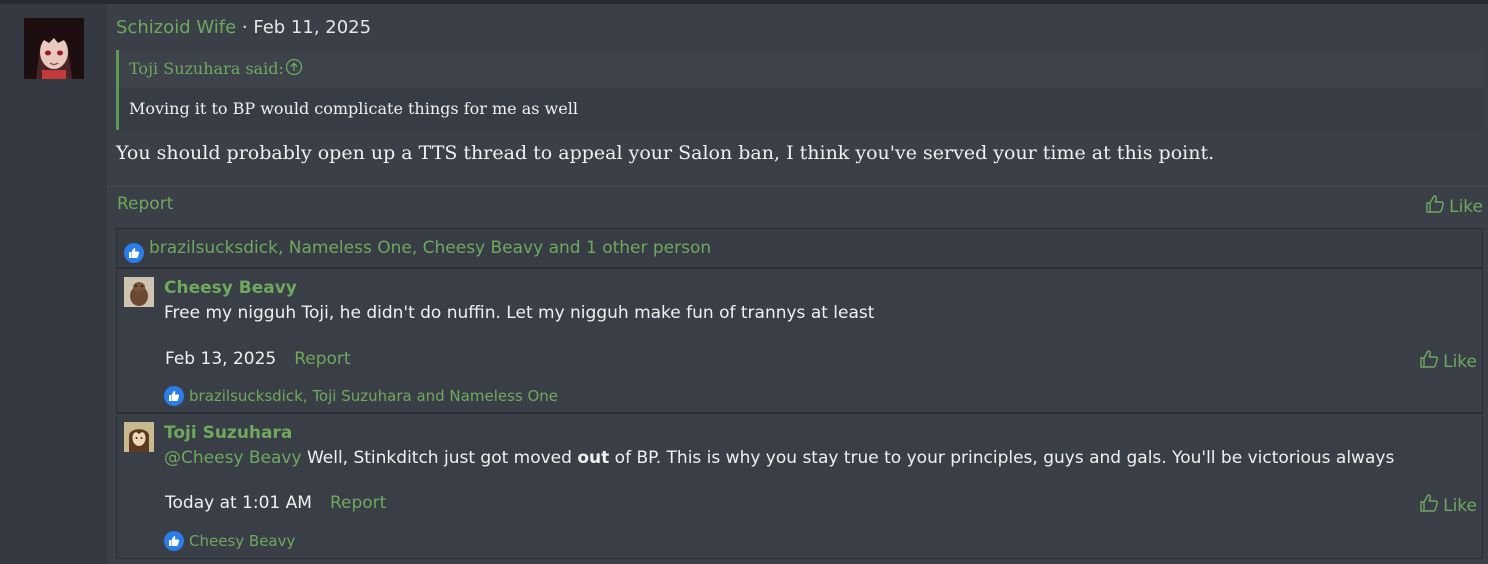 This screenshot has width=1488, height=564. Describe the element at coordinates (797, 186) in the screenshot. I see `post-divider` at that location.